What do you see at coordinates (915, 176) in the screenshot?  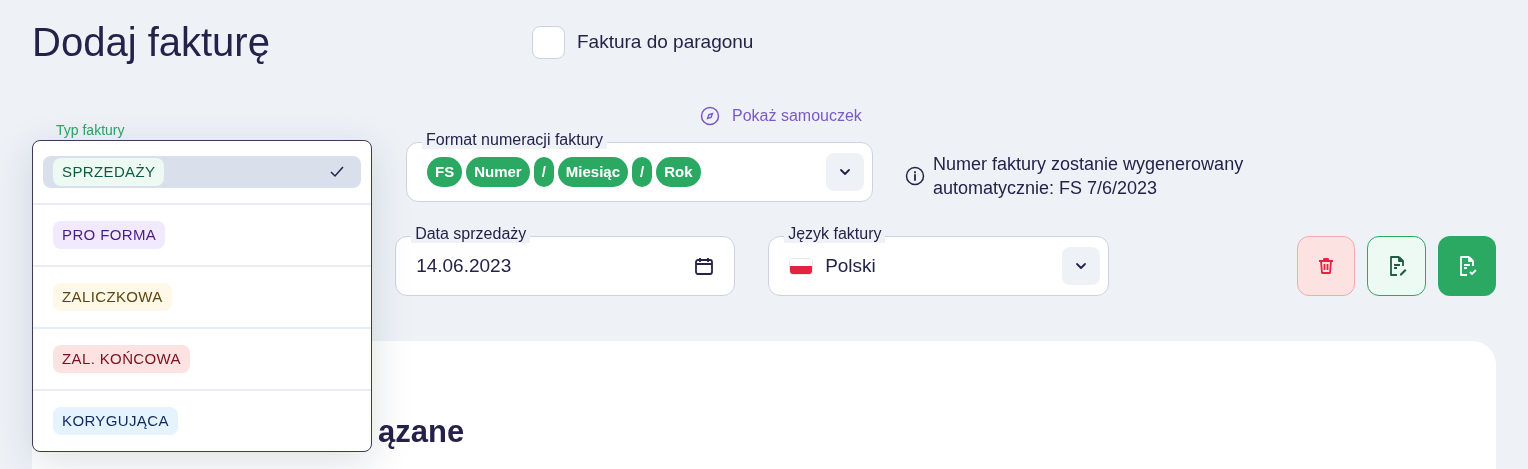 I see `info-icon` at bounding box center [915, 176].